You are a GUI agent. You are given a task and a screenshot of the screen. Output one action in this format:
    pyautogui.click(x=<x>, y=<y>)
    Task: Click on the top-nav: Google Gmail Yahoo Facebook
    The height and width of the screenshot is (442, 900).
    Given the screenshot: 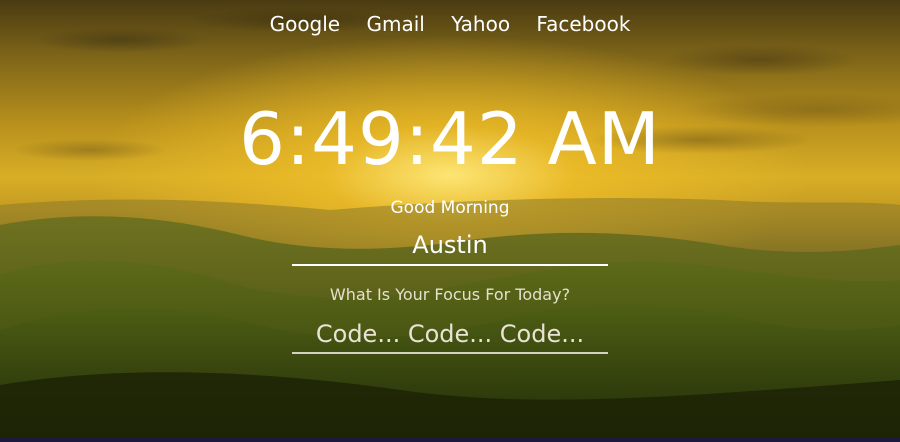 What is the action you would take?
    pyautogui.click(x=450, y=24)
    